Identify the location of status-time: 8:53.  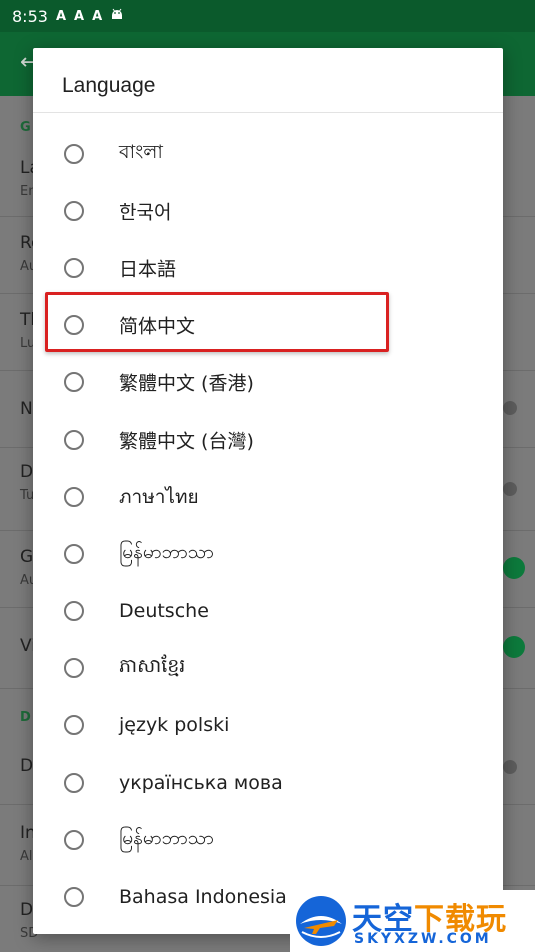
(30, 16).